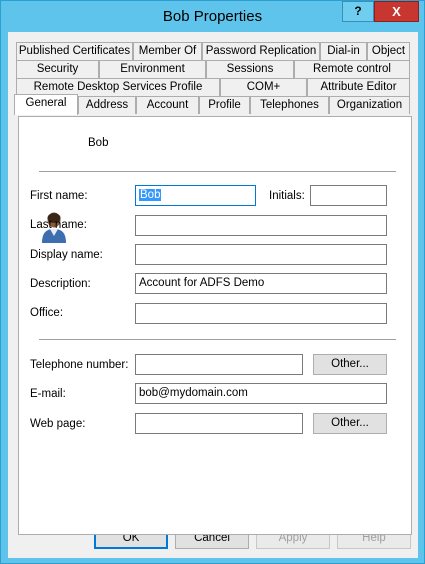  I want to click on last-name-label: Last name:, so click(58, 225).